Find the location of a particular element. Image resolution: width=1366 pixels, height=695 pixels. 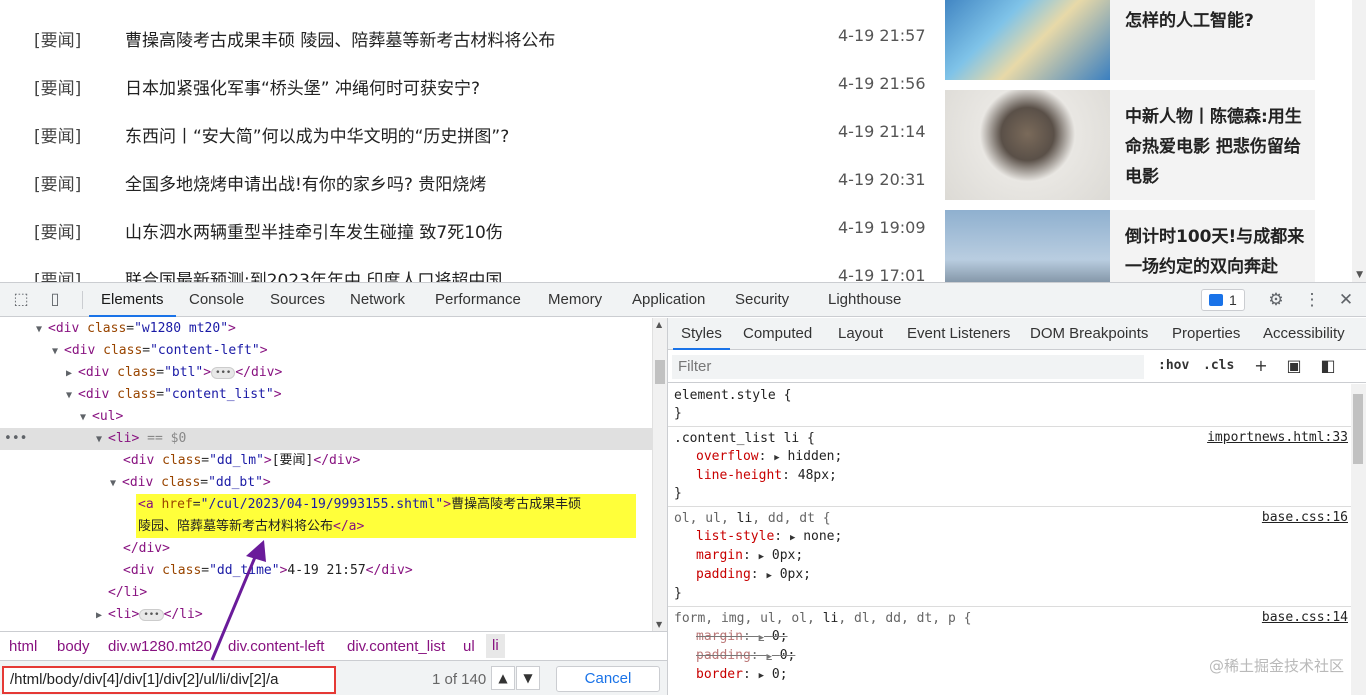

tab-computed: Computed is located at coordinates (777, 334).